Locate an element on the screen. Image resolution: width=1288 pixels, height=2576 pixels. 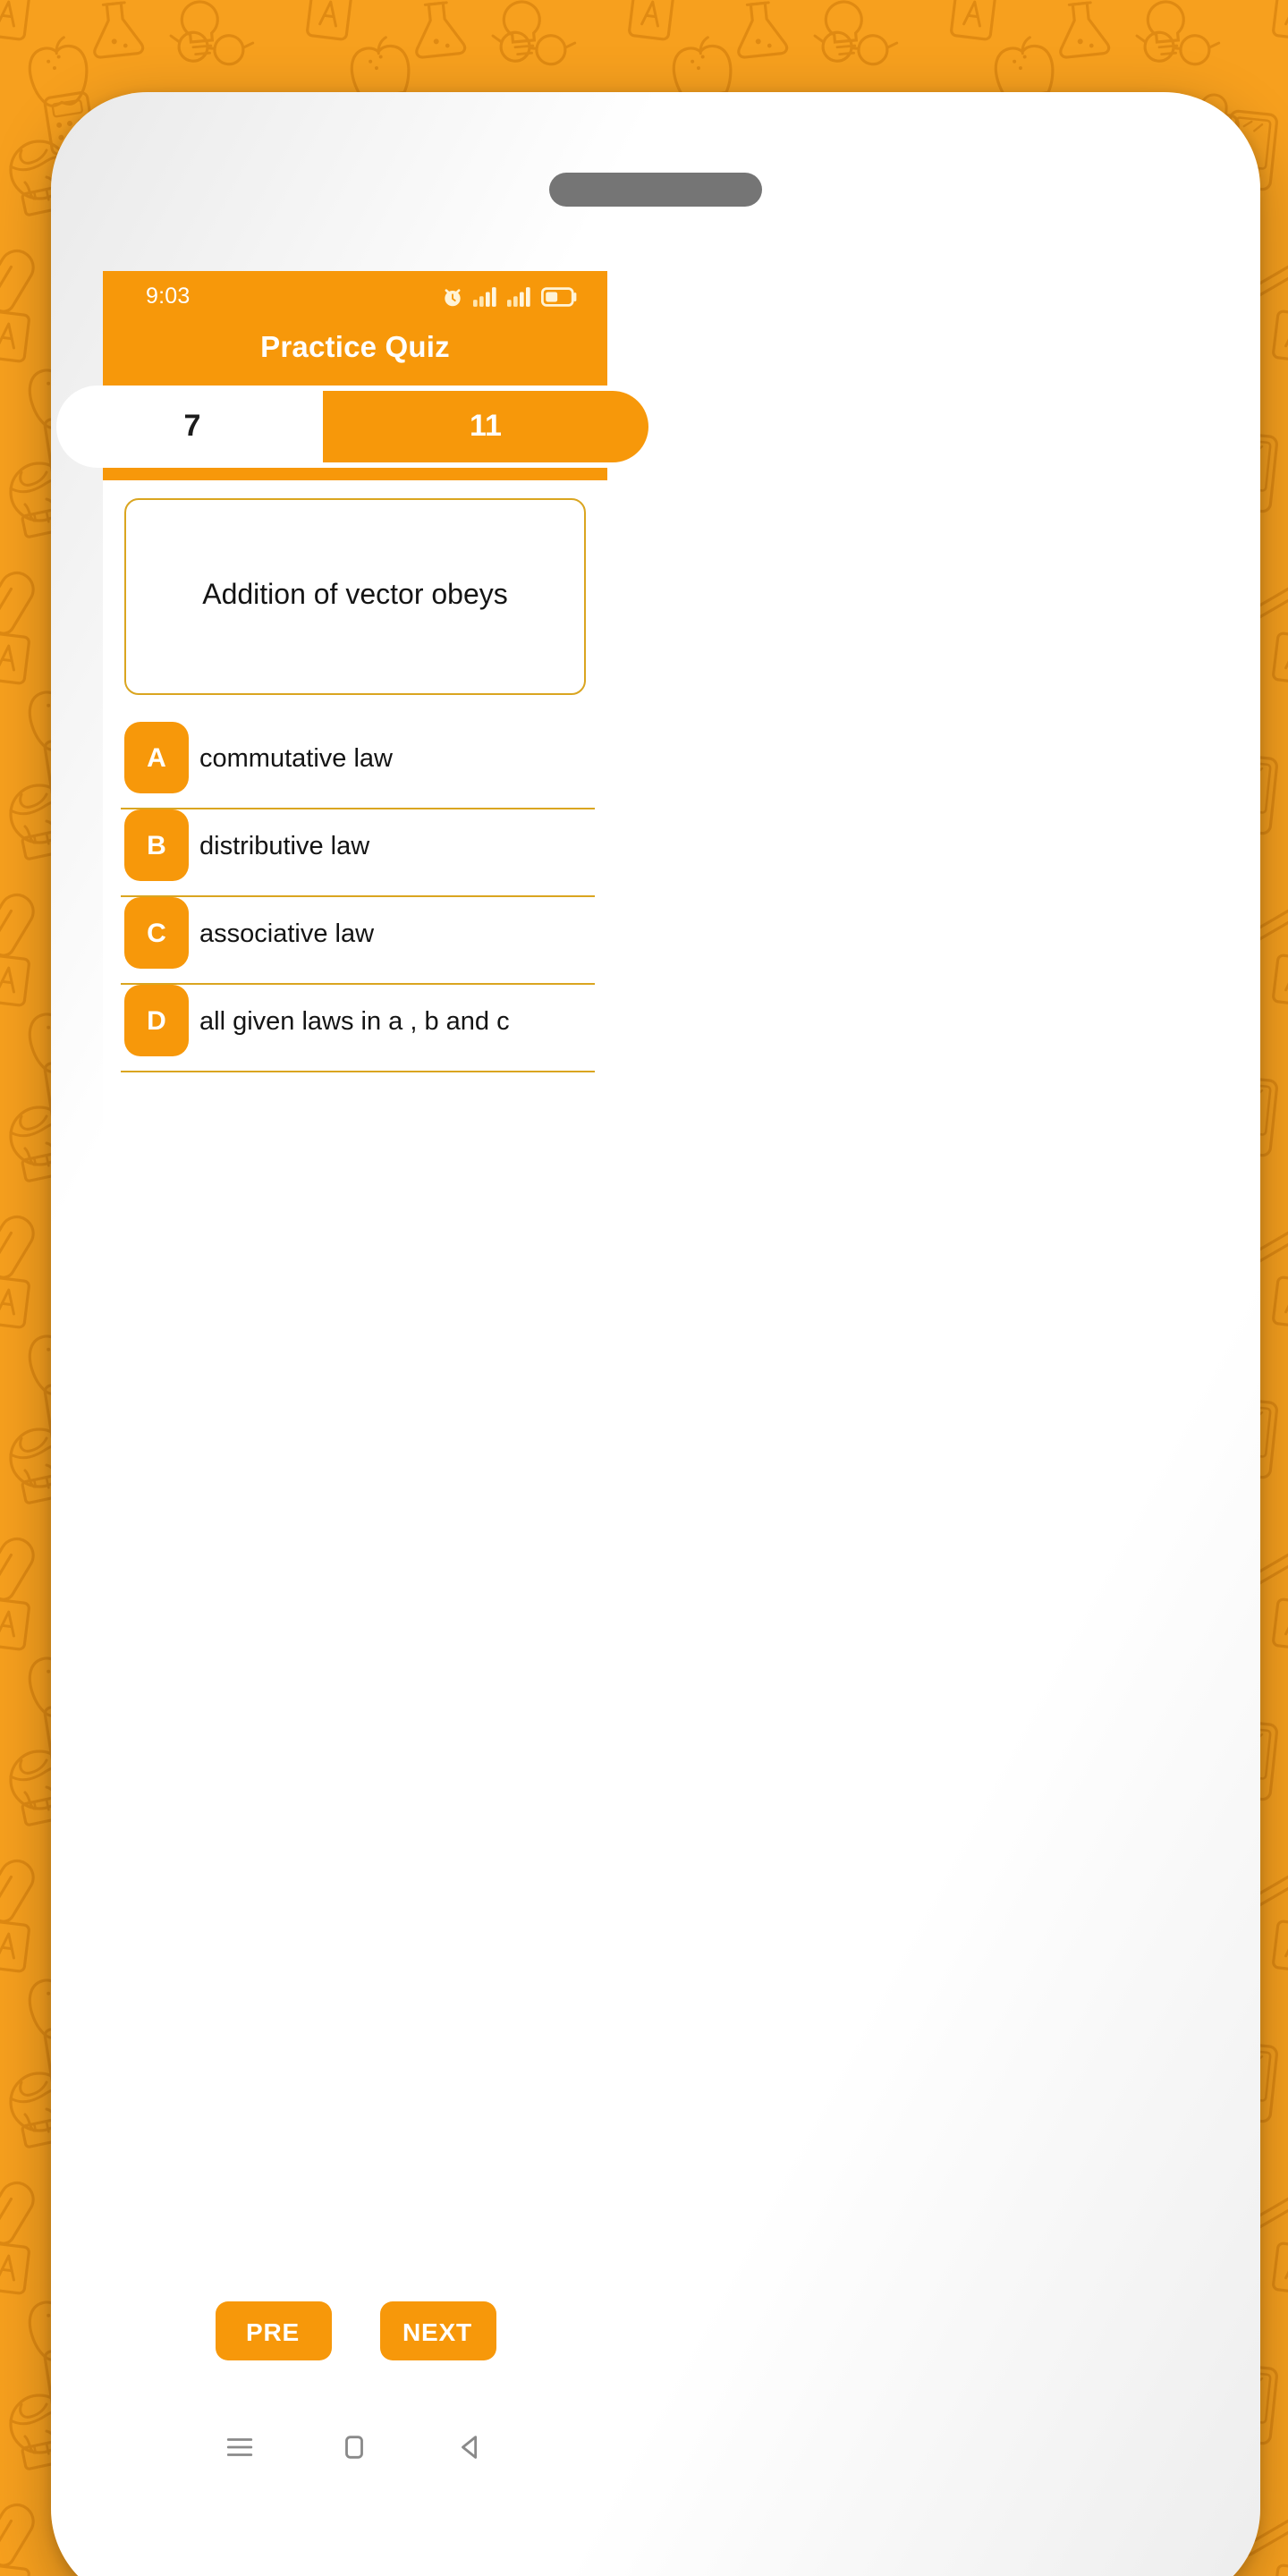
alarm-clock-icon is located at coordinates (453, 297).